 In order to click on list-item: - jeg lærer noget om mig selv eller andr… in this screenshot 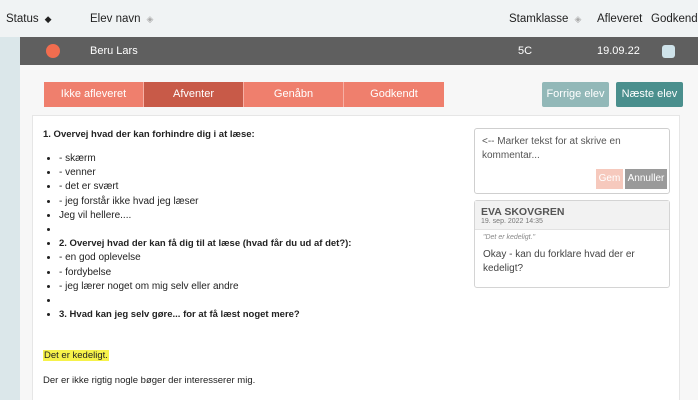, I will do `click(269, 287)`.